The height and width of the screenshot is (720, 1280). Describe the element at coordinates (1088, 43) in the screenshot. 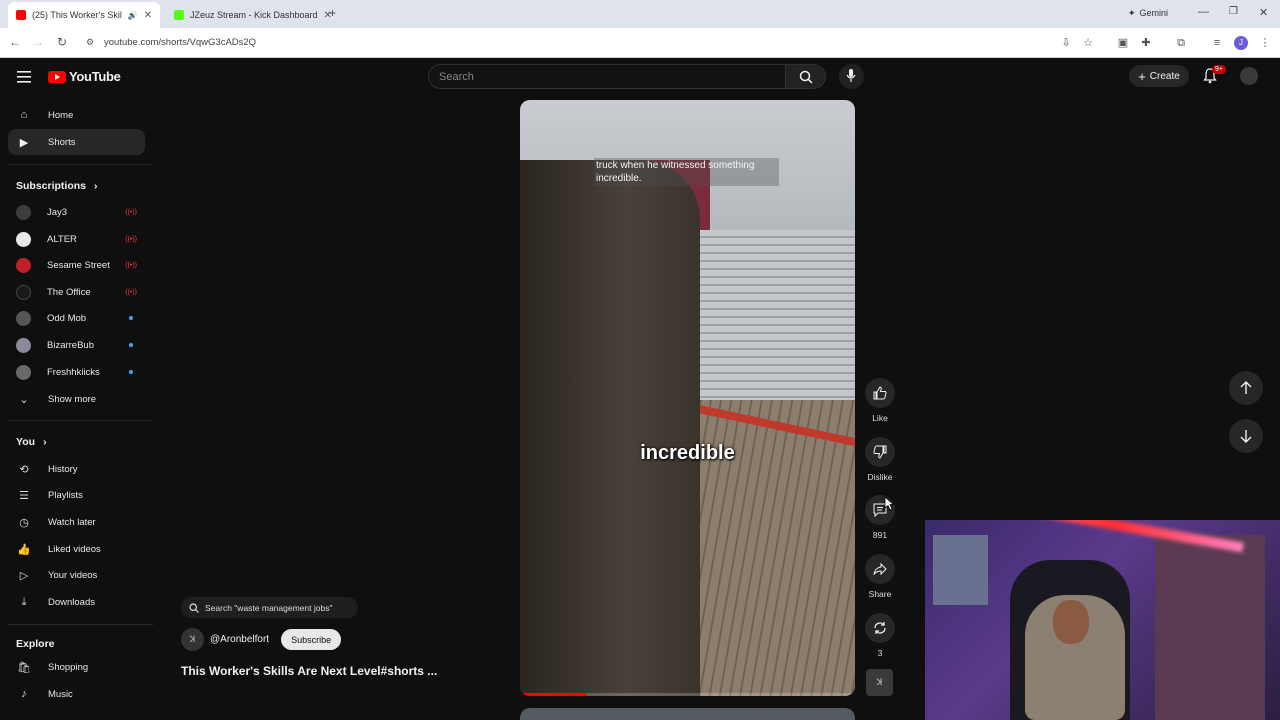

I see `bookmark-star-icon: ☆` at that location.